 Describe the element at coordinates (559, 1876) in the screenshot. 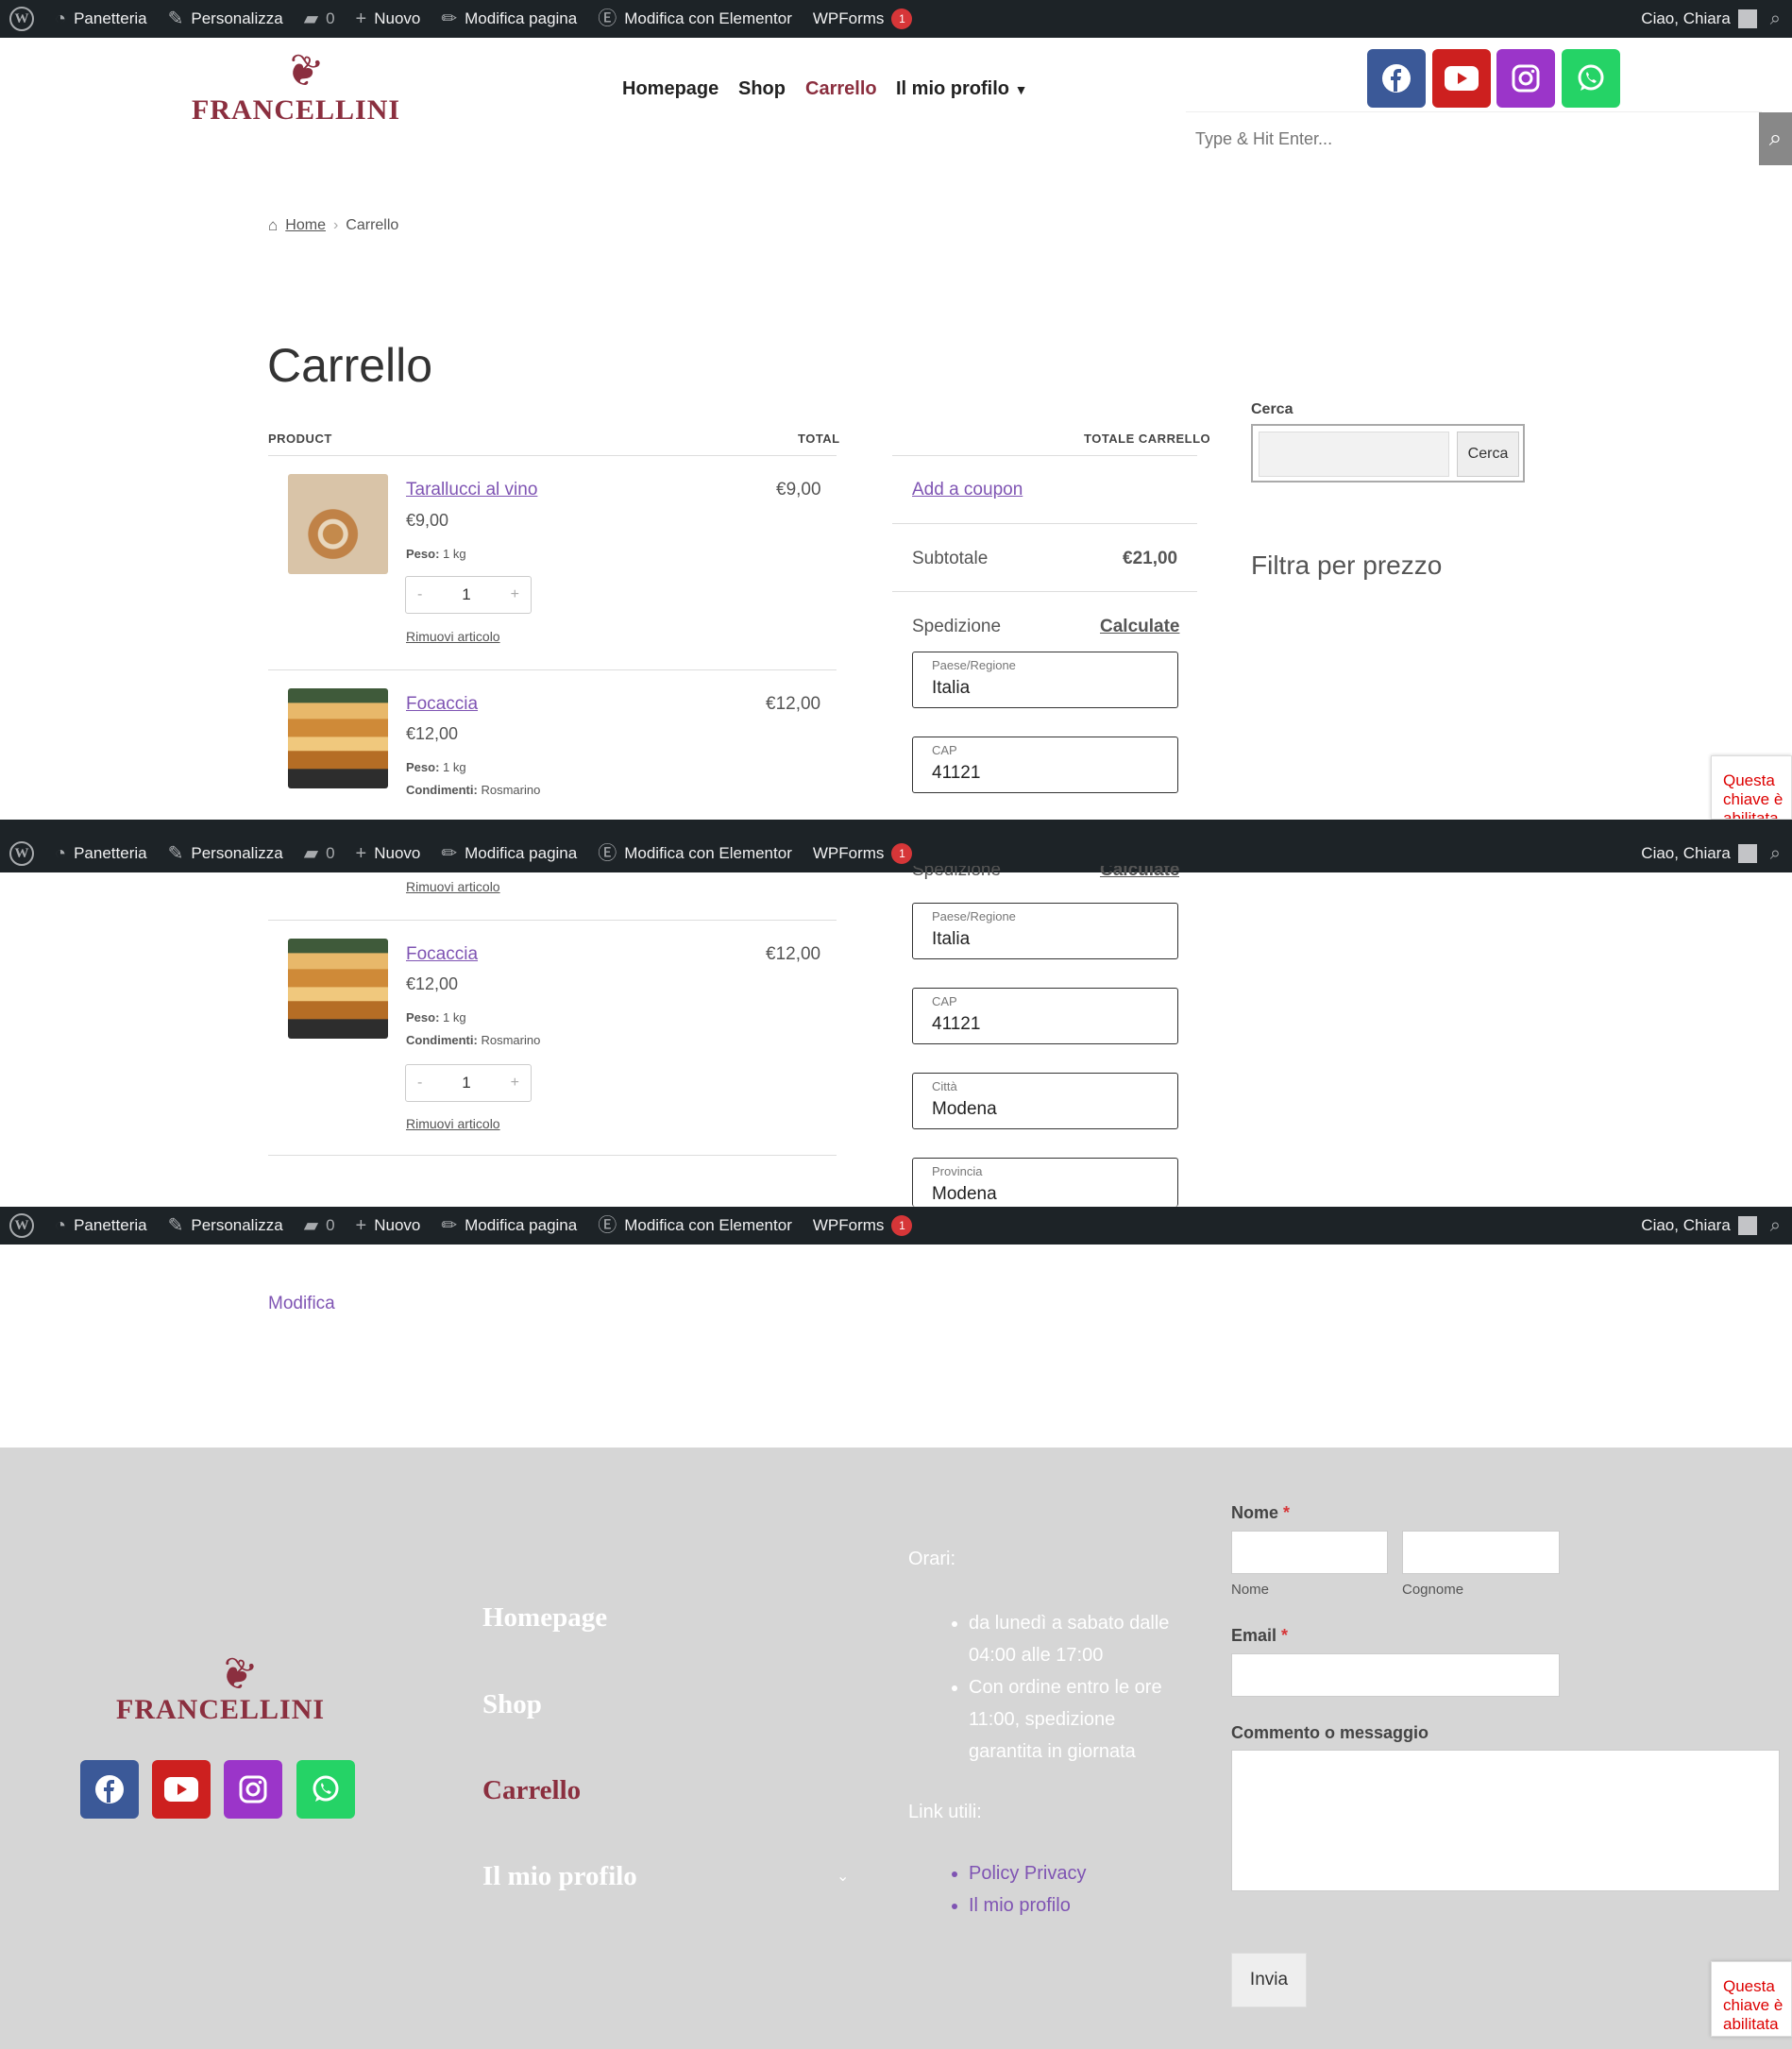

I see `footer-nav-profile: Il mio profilo` at that location.